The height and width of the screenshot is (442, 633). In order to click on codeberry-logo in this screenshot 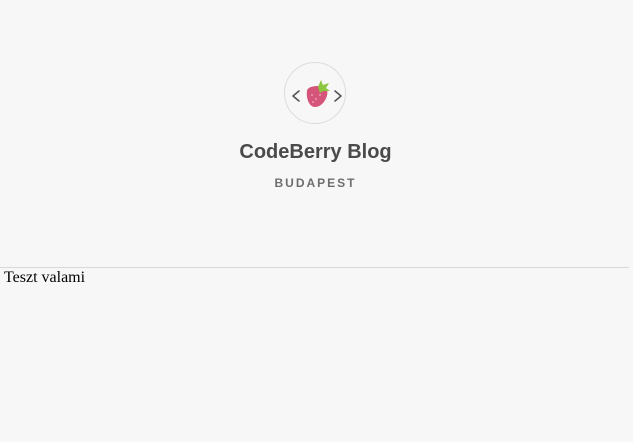, I will do `click(315, 93)`.